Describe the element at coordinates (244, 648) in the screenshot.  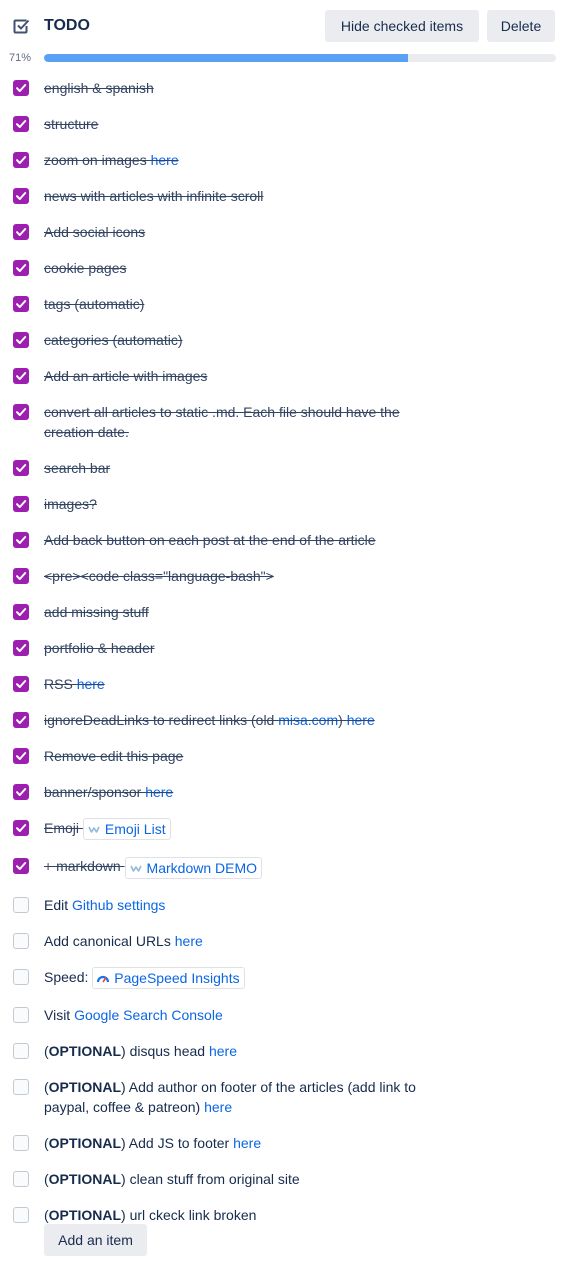
I see `checklist-item-text: portfolio & header` at that location.